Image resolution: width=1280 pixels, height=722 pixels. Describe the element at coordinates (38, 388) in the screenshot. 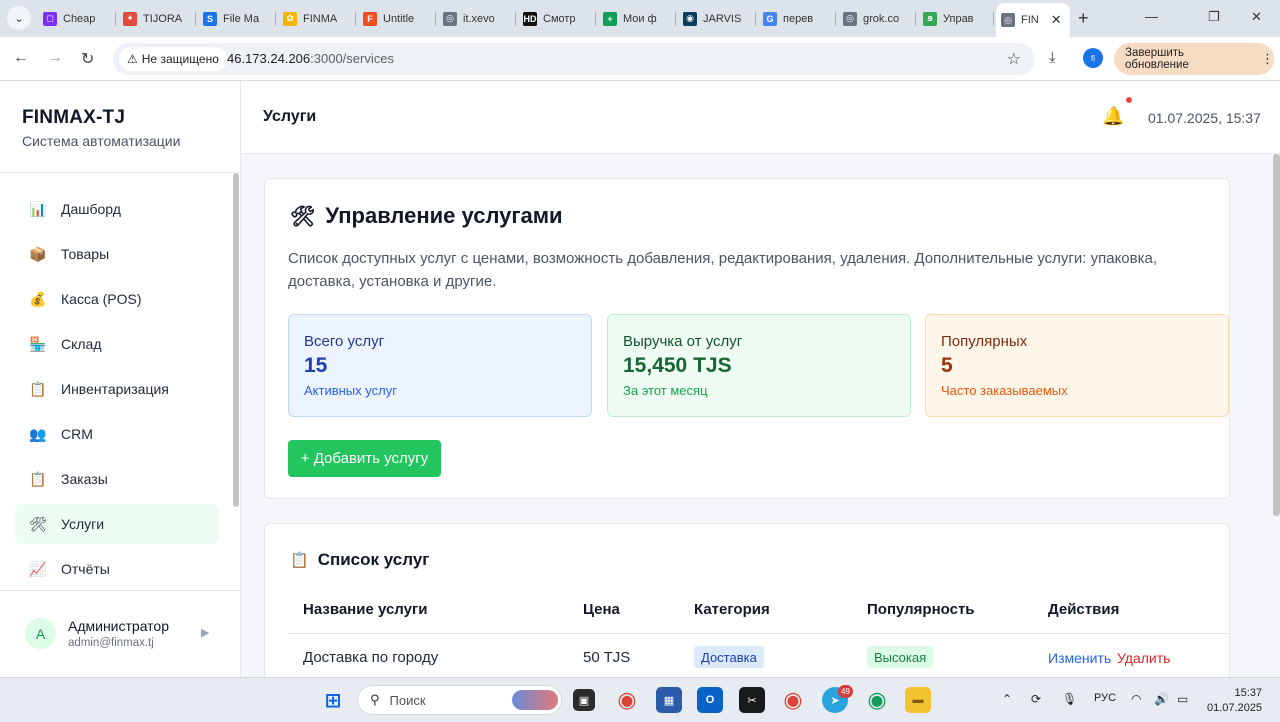

I see `sidebar-item-icon: 📋` at that location.